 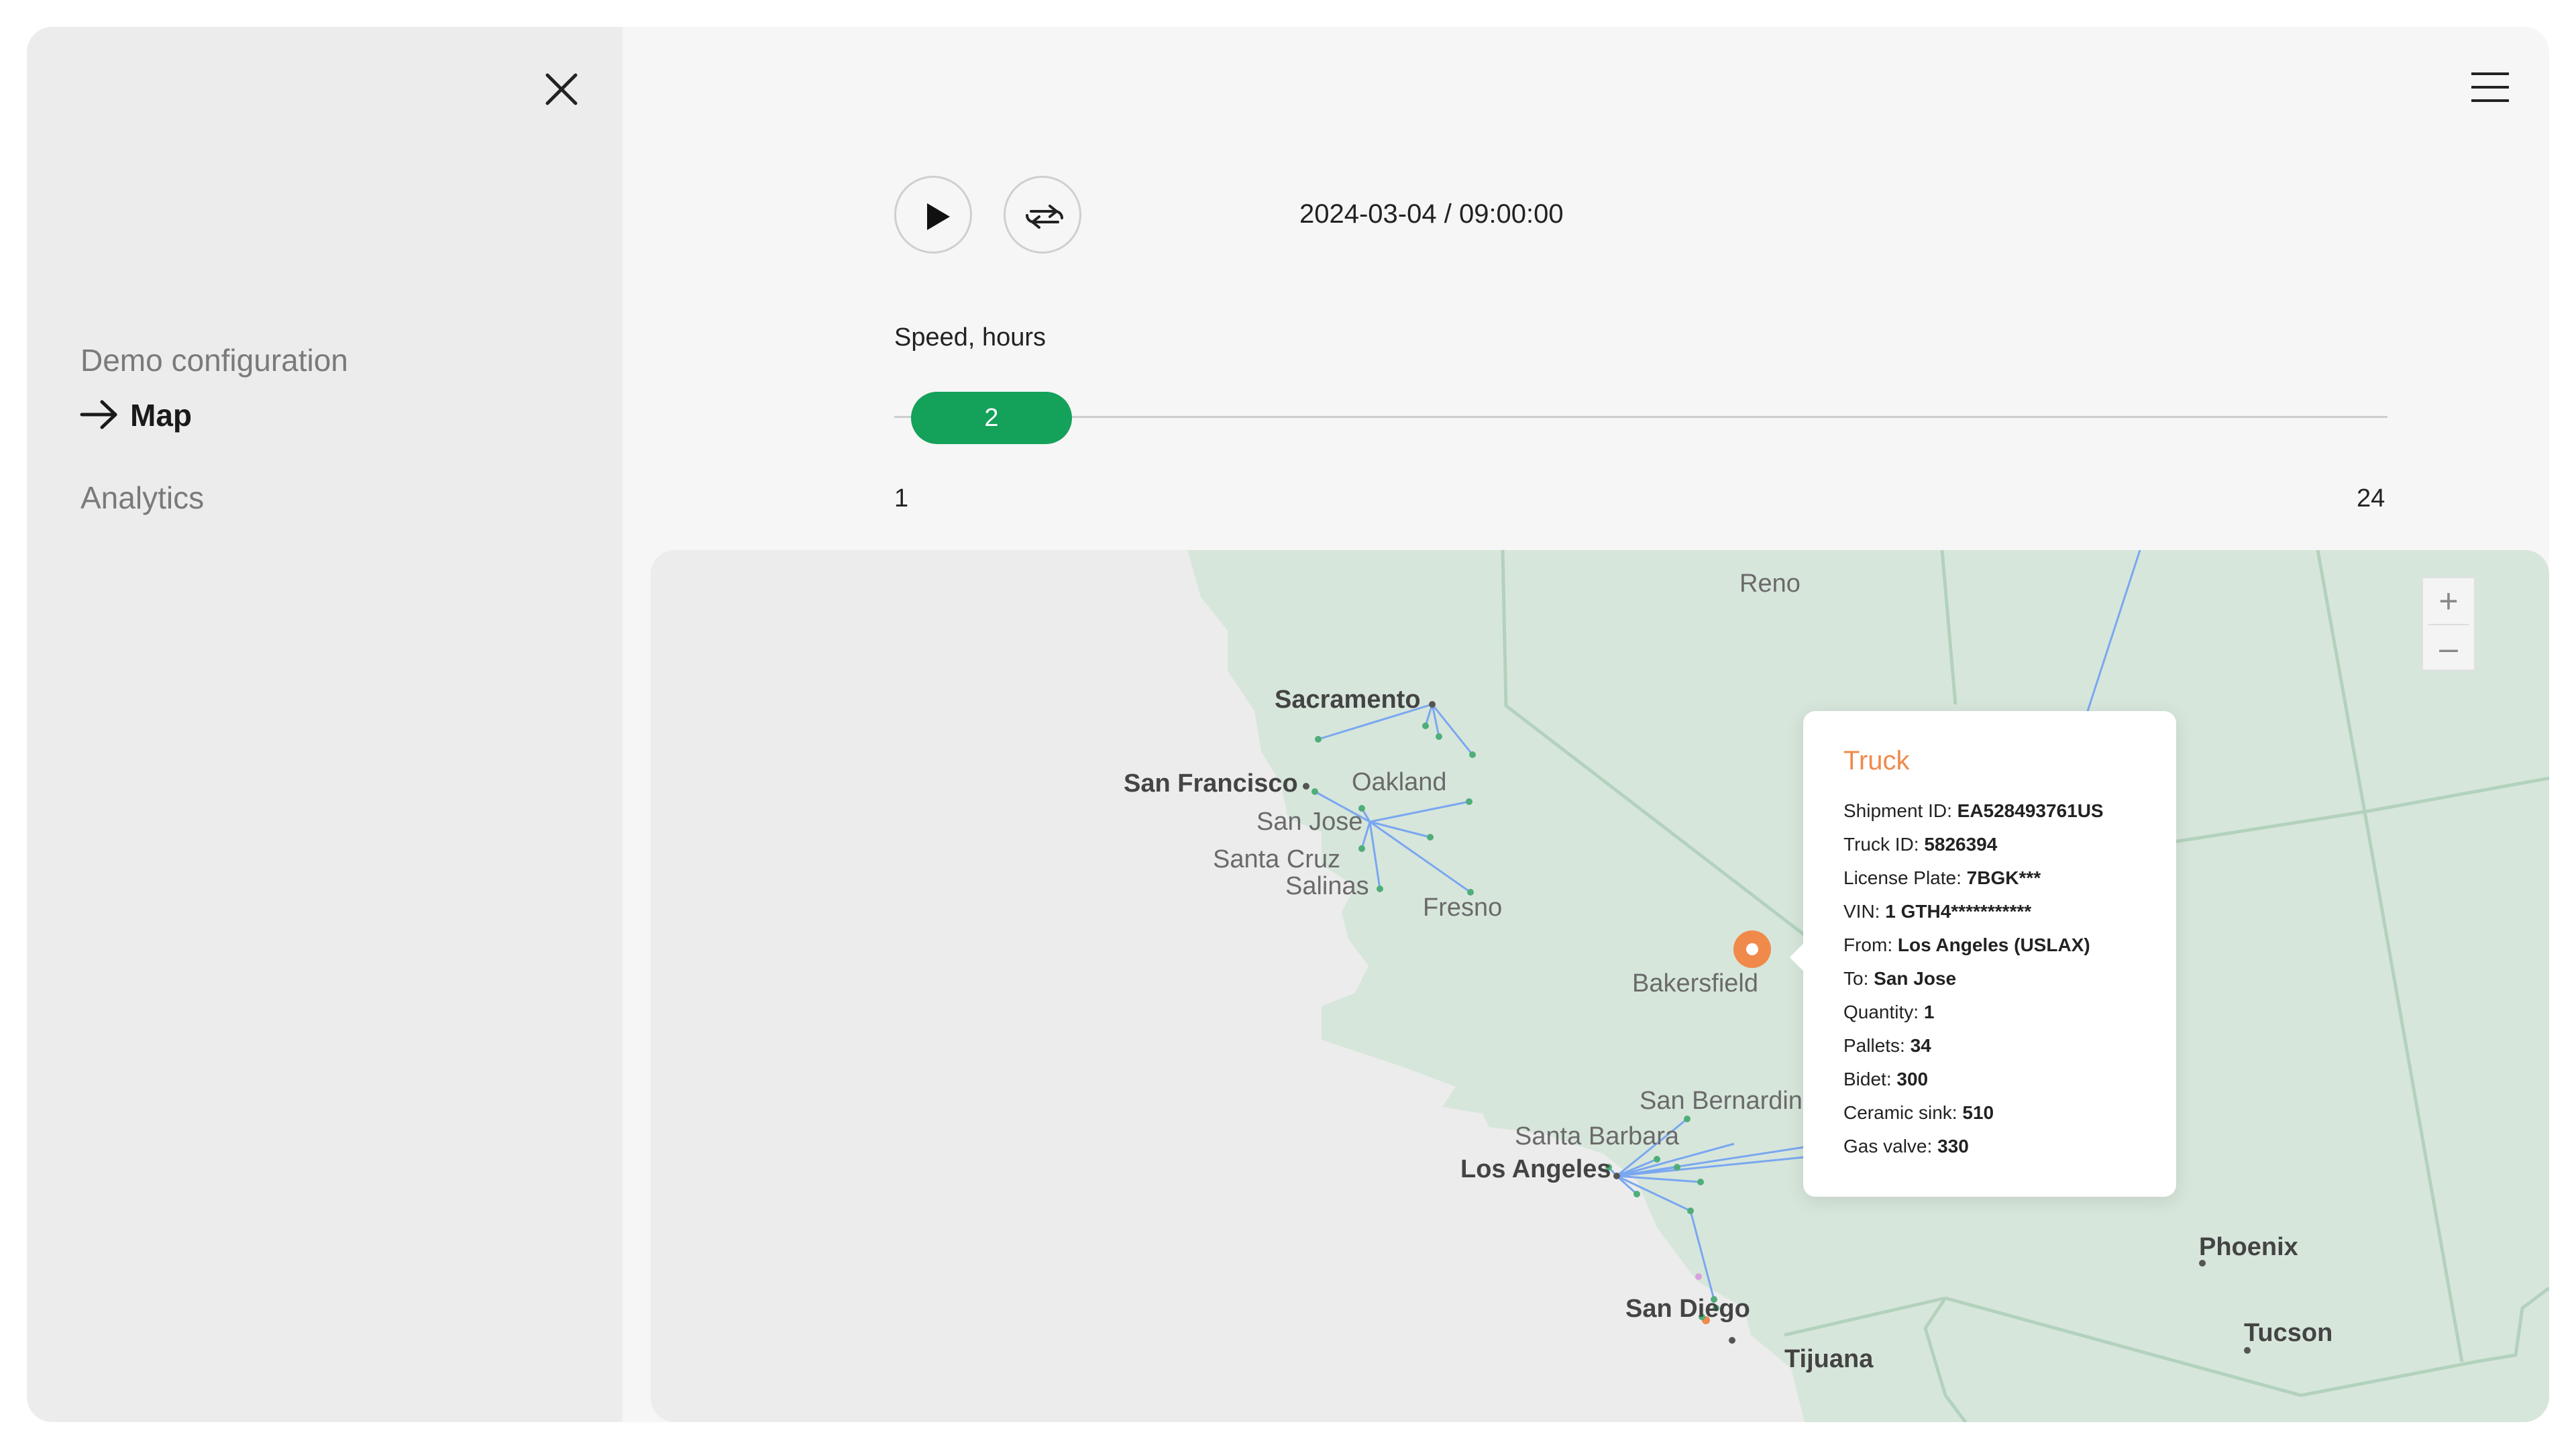 I want to click on row-value: 510, so click(x=1978, y=1112).